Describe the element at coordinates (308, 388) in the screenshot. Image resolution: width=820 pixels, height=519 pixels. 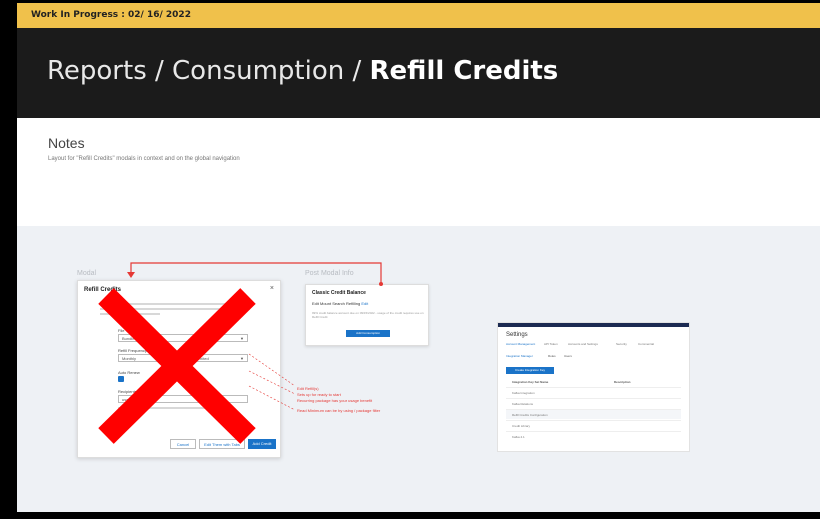
I see `annotation-note: Edit Refill(s)` at that location.